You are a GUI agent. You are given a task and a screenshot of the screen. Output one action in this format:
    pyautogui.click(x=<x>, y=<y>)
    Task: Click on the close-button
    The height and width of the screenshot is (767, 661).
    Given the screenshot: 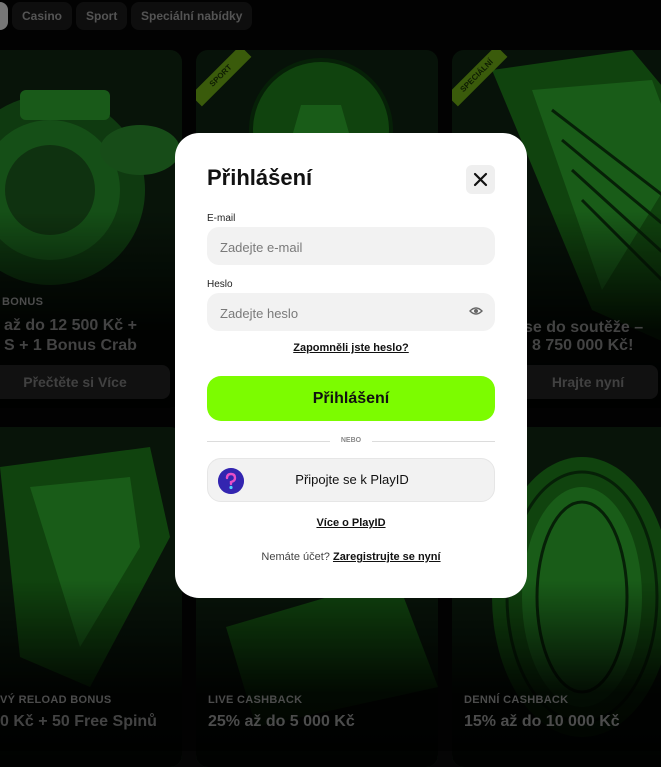 What is the action you would take?
    pyautogui.click(x=480, y=179)
    